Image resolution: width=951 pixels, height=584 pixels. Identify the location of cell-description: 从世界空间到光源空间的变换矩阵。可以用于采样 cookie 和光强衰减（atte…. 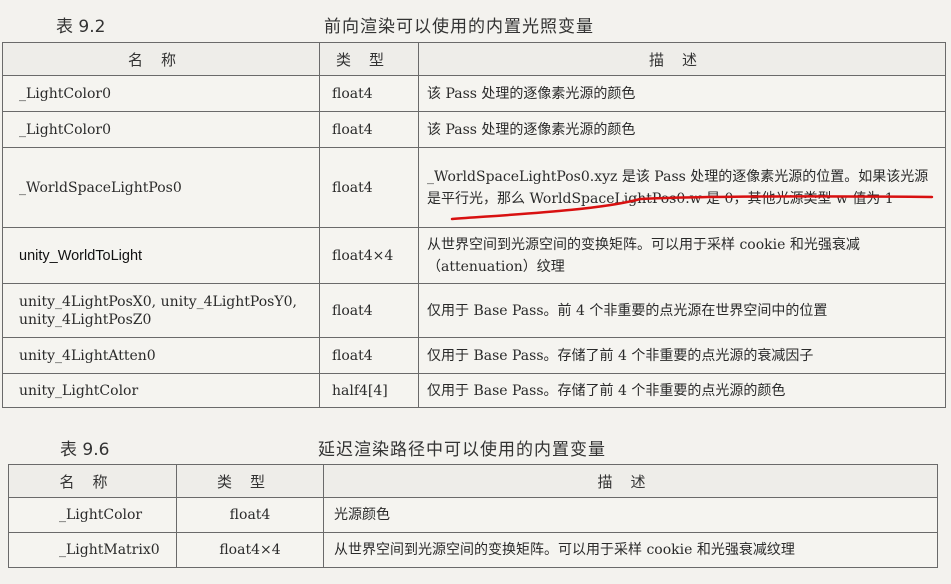
(682, 255).